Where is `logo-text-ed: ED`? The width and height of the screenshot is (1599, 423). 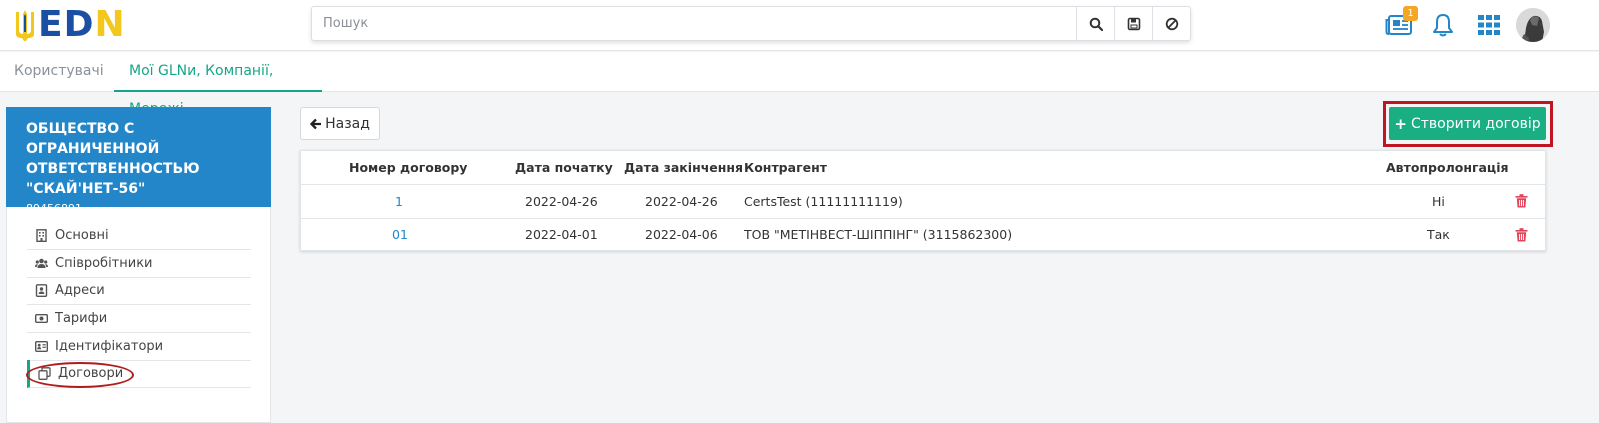 logo-text-ed: ED is located at coordinates (66, 24).